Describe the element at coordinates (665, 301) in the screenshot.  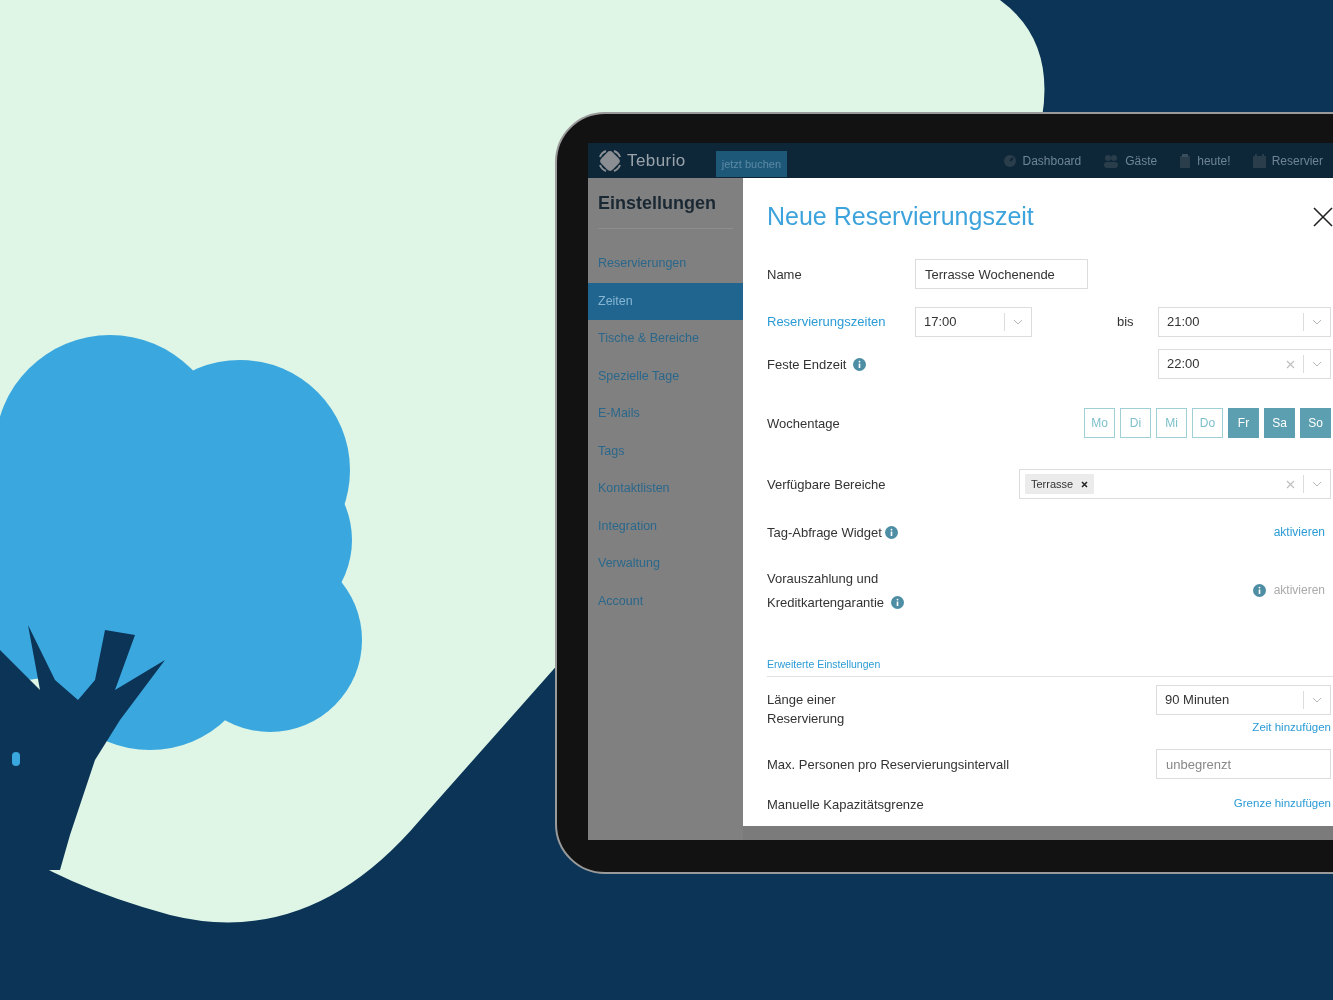
I see `sidebar-item: Zeiten` at that location.